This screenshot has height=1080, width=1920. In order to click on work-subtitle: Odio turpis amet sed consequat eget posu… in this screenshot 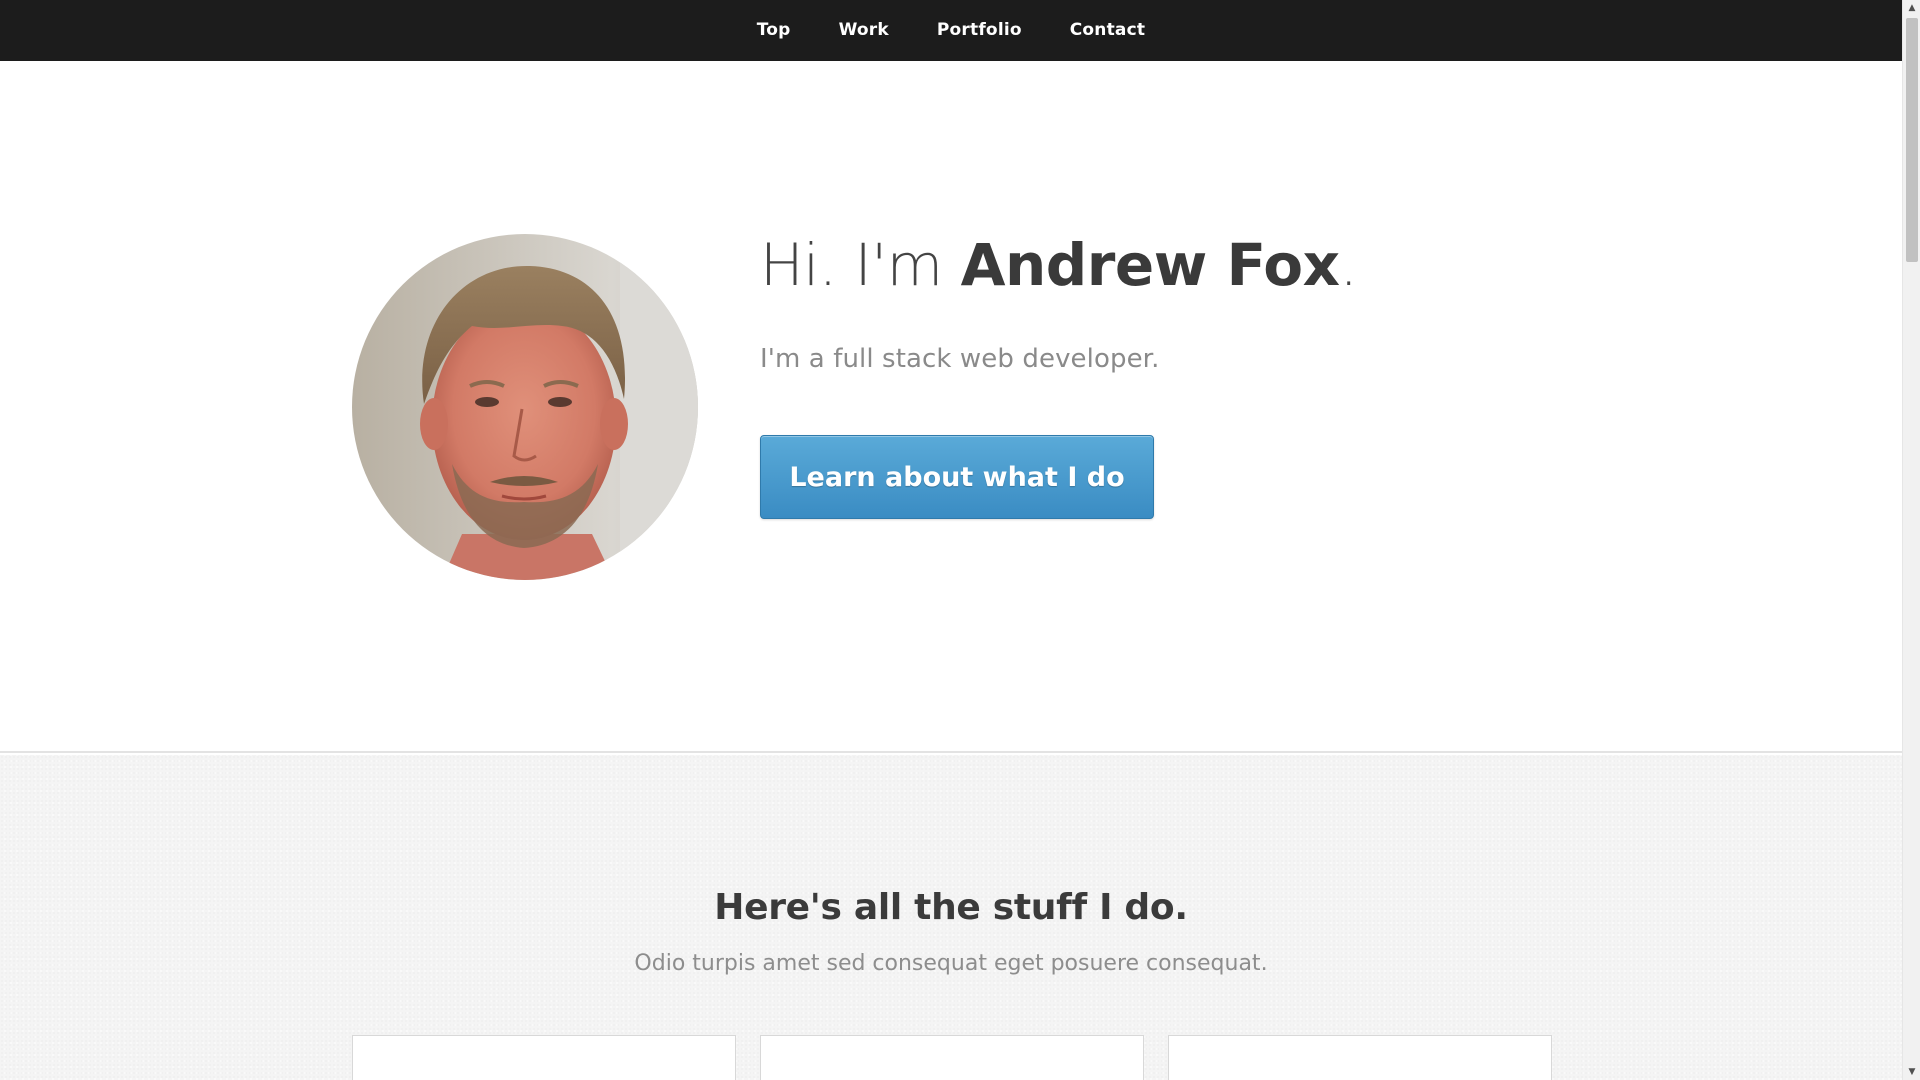, I will do `click(951, 963)`.